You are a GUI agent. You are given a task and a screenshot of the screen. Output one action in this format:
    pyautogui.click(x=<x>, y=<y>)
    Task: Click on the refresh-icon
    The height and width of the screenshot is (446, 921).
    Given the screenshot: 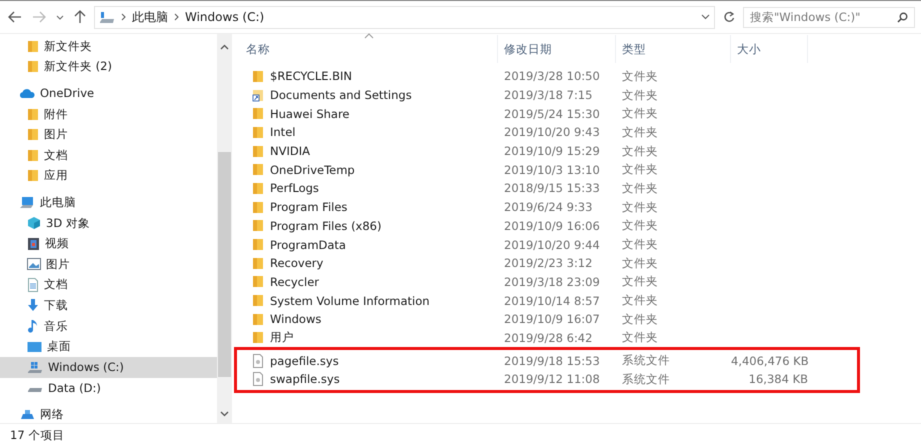 What is the action you would take?
    pyautogui.click(x=729, y=17)
    